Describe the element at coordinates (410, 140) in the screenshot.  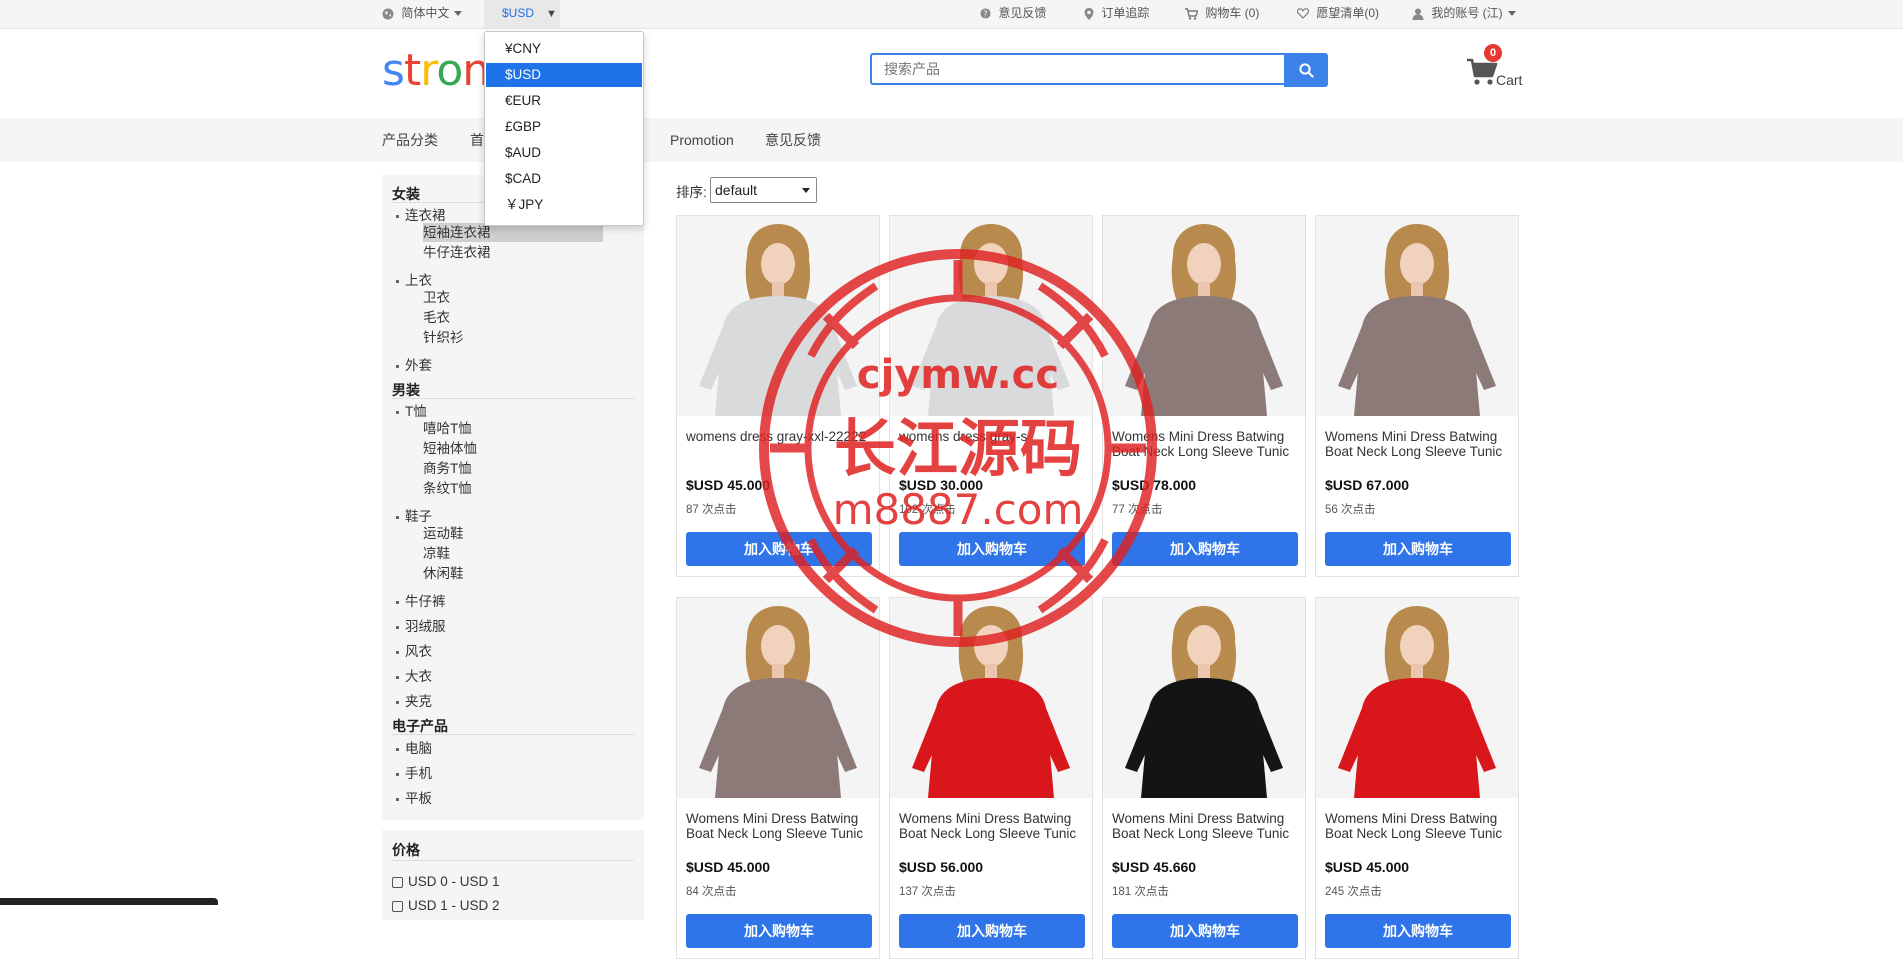
I see `nav-item-categories: 产品分类` at that location.